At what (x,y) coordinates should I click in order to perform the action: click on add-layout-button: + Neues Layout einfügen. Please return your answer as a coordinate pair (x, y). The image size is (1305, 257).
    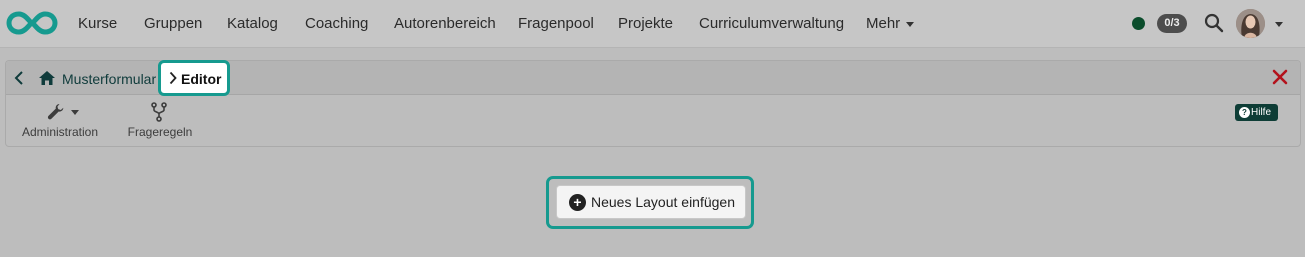
    Looking at the image, I should click on (651, 202).